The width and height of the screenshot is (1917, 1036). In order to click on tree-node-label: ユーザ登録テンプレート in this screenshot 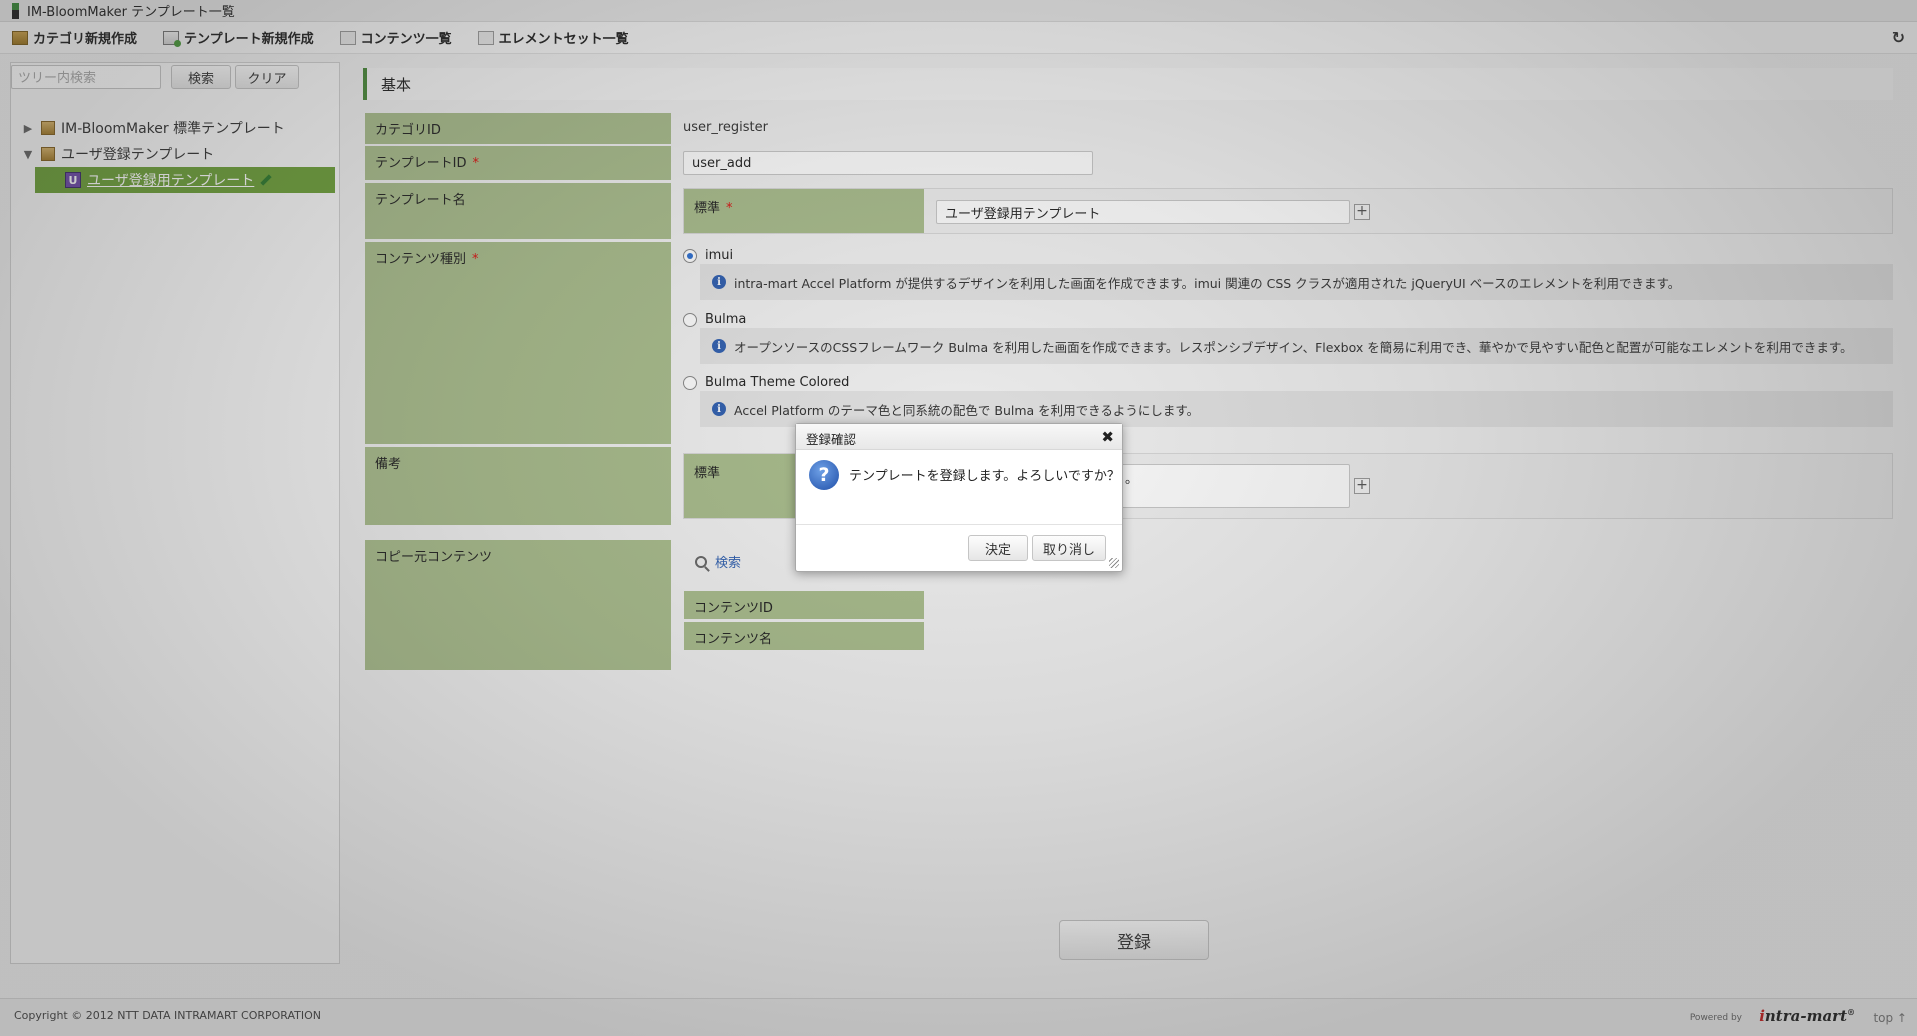, I will do `click(138, 155)`.